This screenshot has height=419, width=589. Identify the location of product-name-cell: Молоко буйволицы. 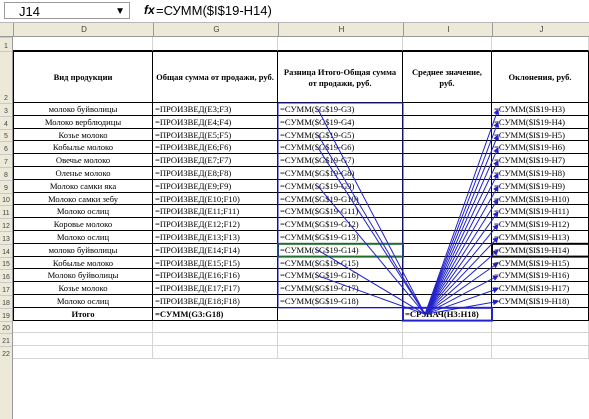
(83, 276).